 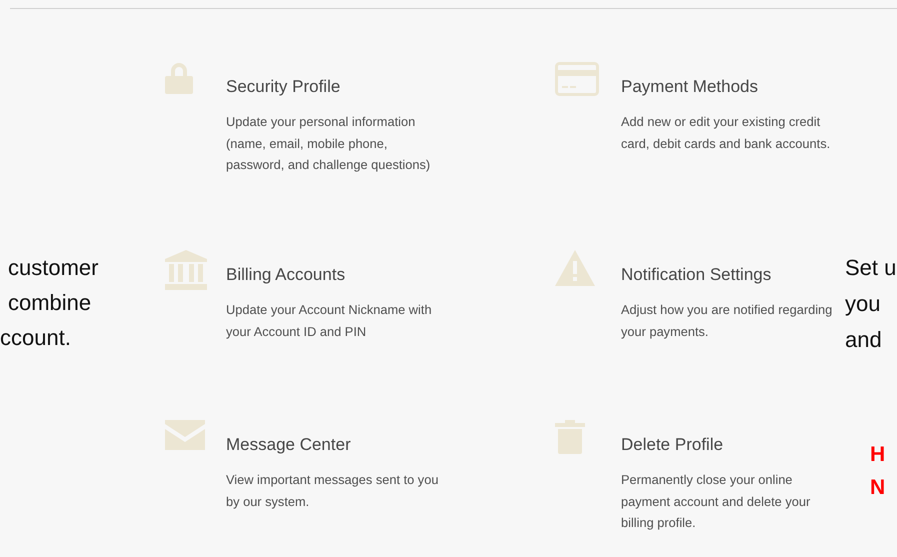 I want to click on option-title: Notification Settings, so click(x=731, y=275).